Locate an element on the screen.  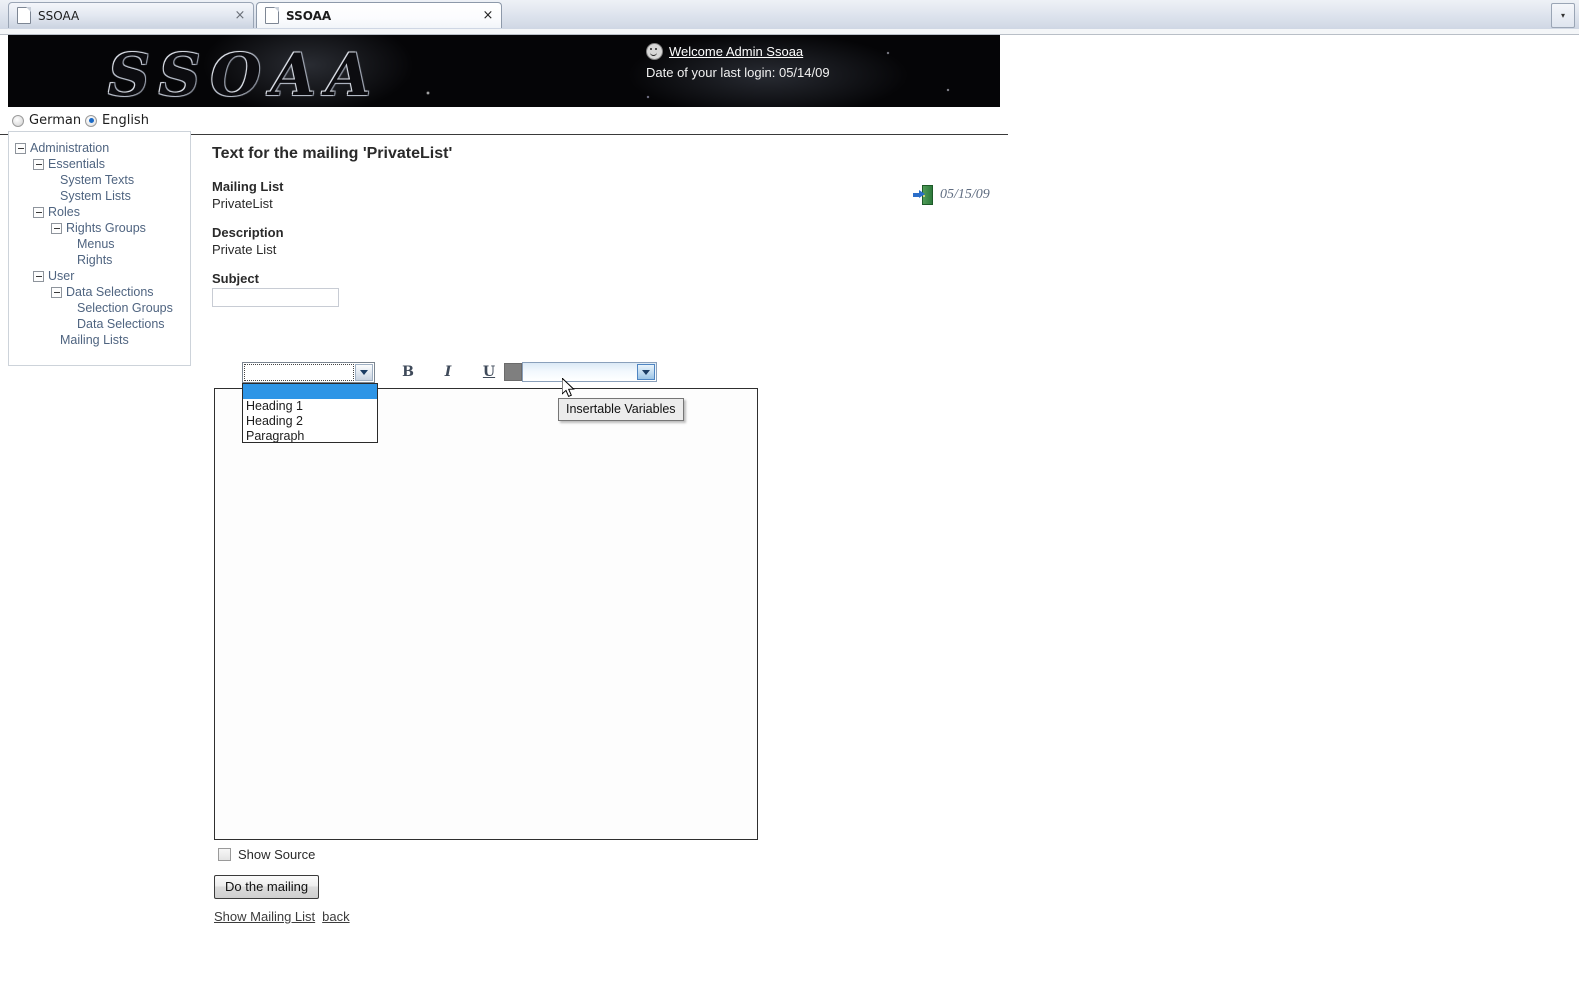
footer-links: Show Mailing List back is located at coordinates (282, 916).